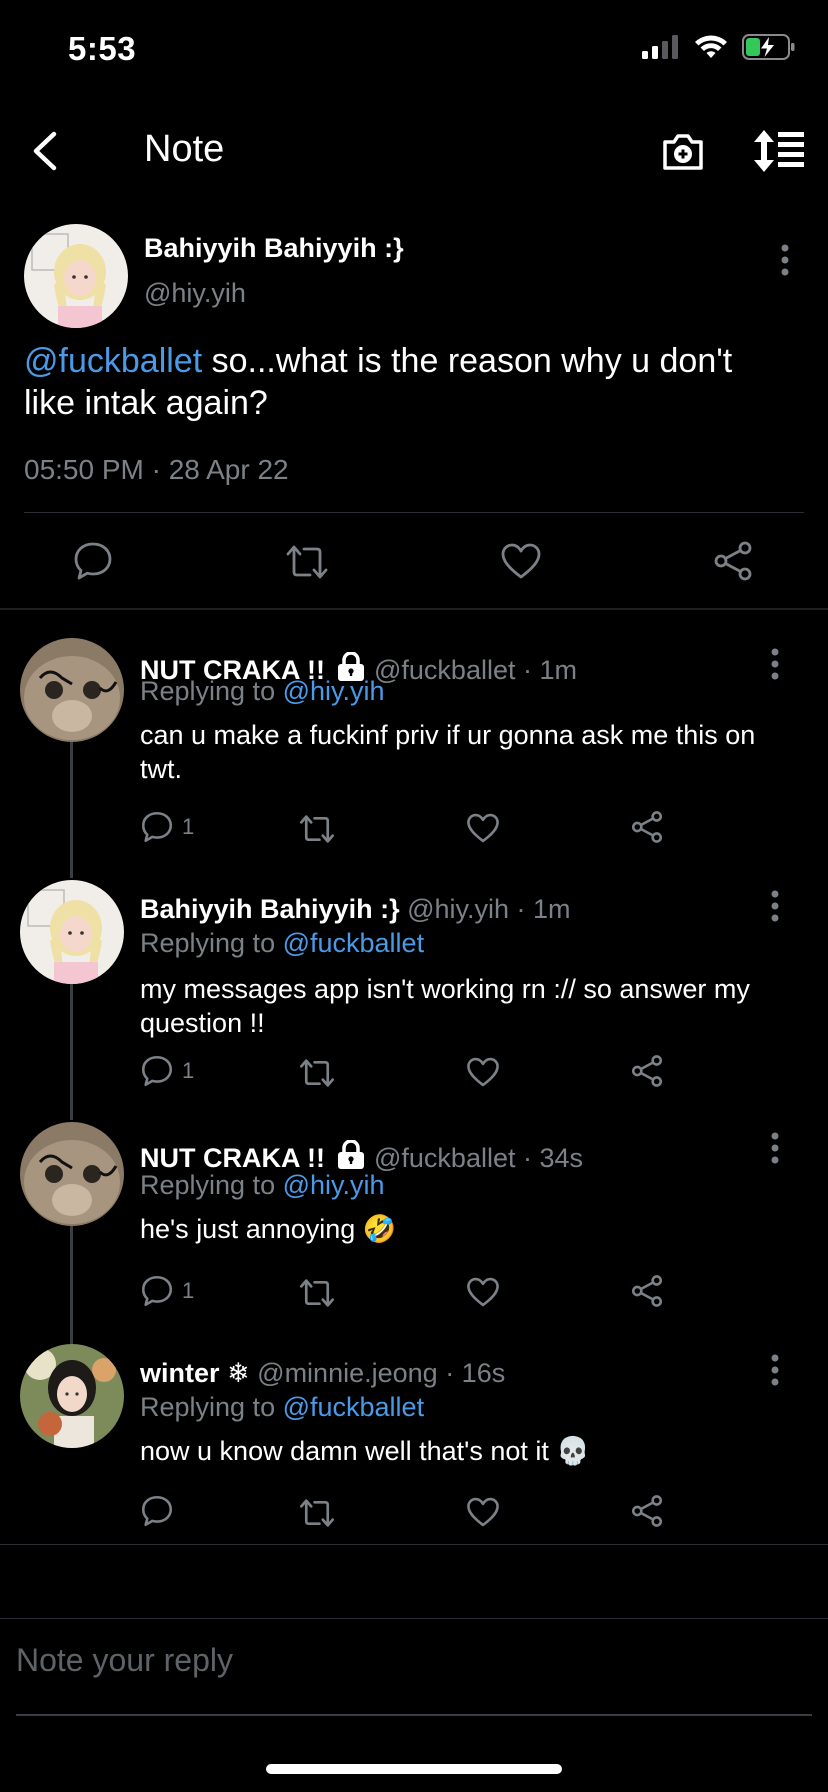 The height and width of the screenshot is (1792, 828). I want to click on lock-icon, so click(351, 1155).